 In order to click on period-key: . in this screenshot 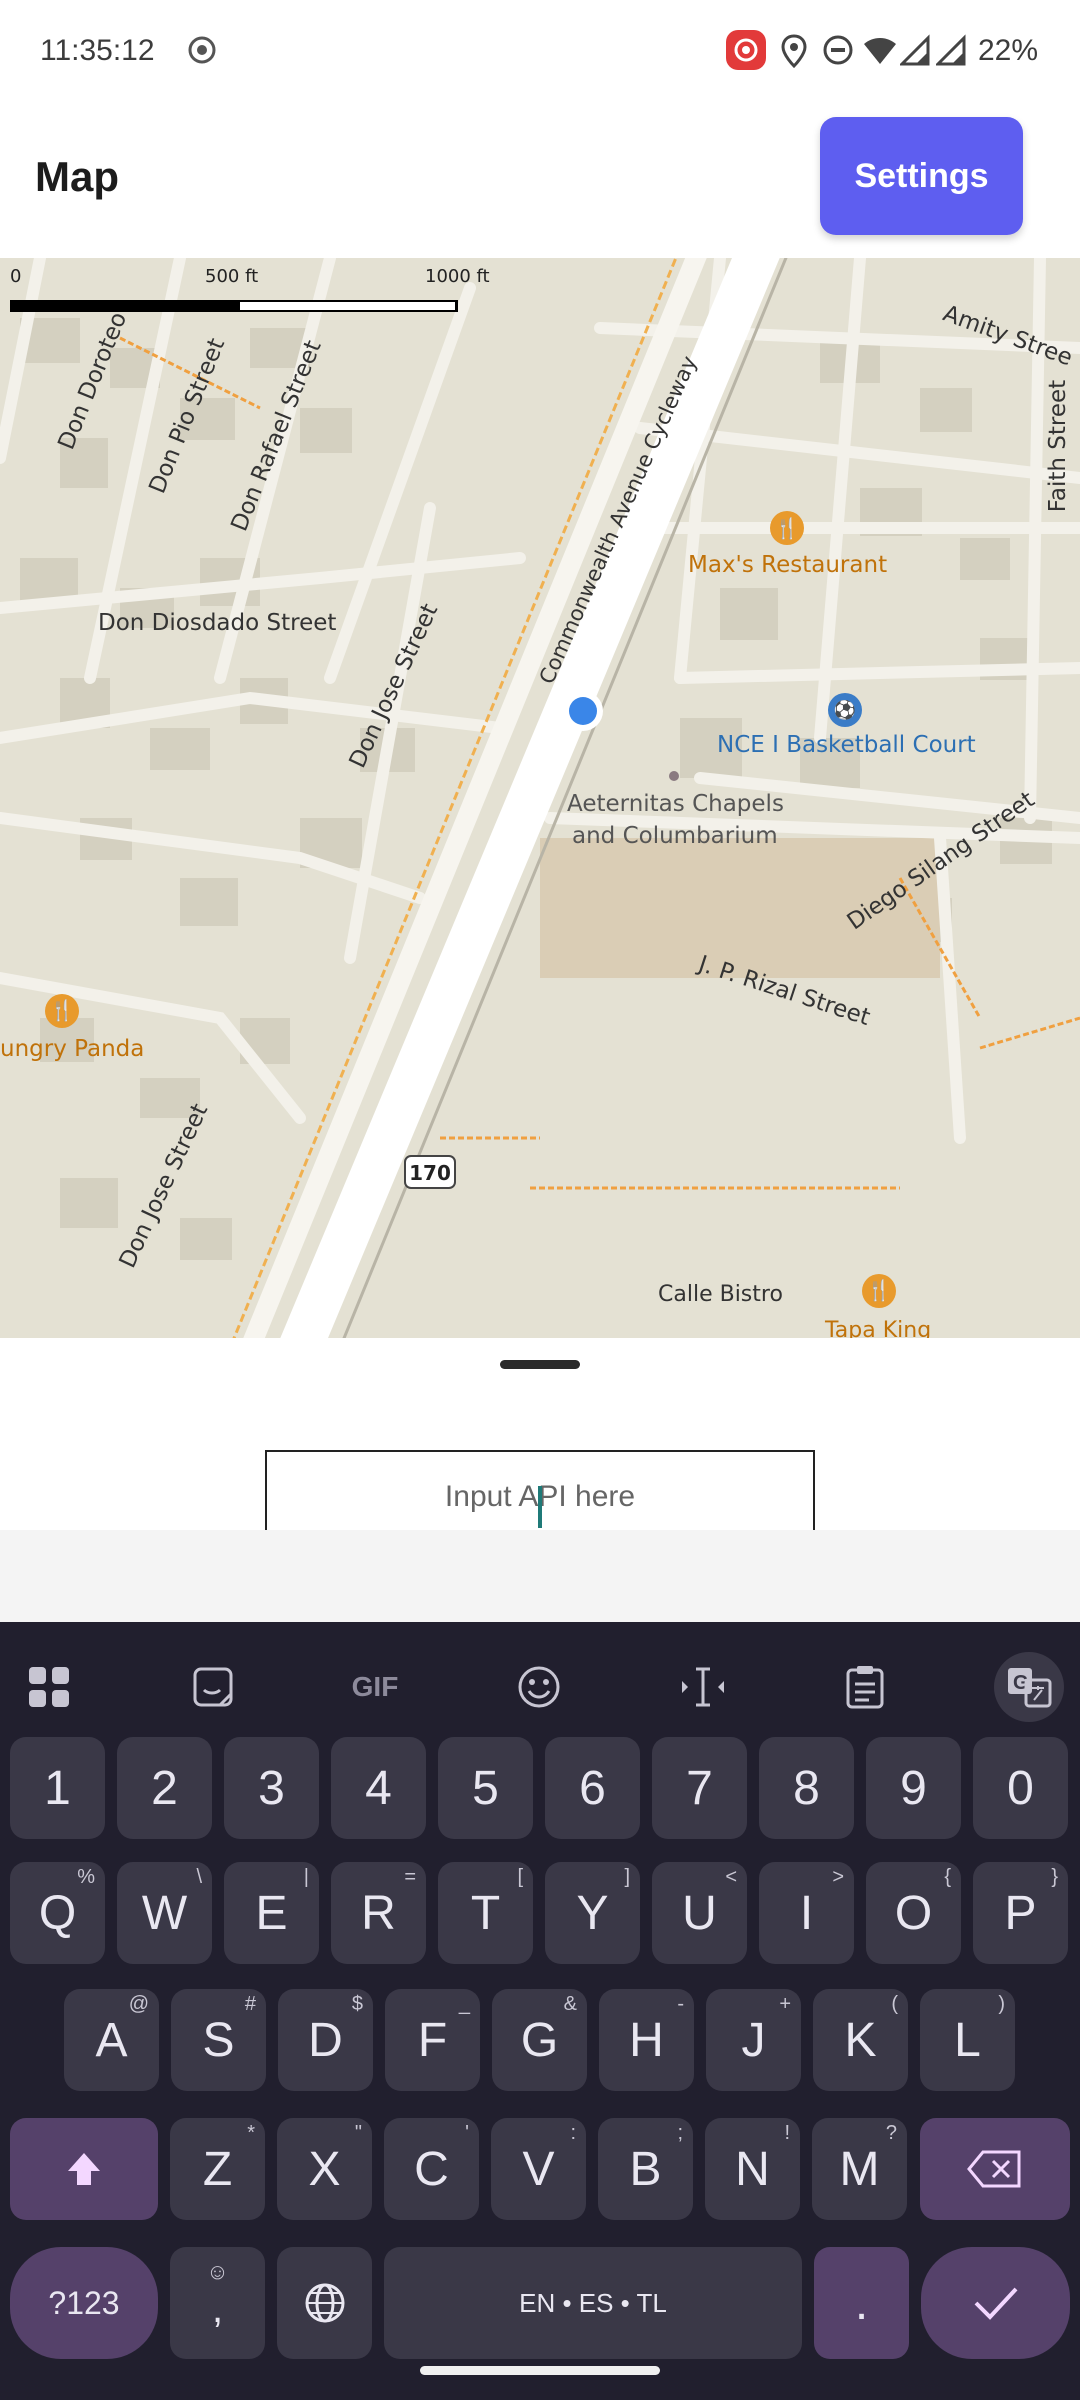, I will do `click(861, 2303)`.